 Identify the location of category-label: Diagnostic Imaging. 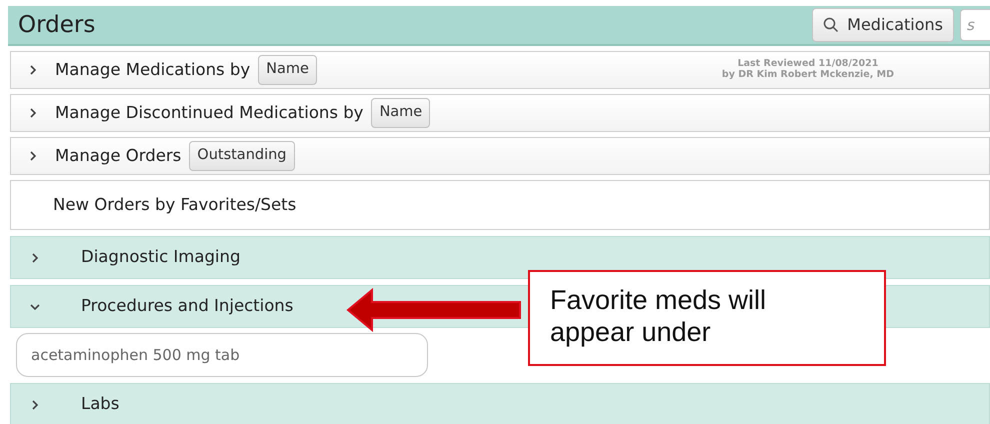
(160, 257).